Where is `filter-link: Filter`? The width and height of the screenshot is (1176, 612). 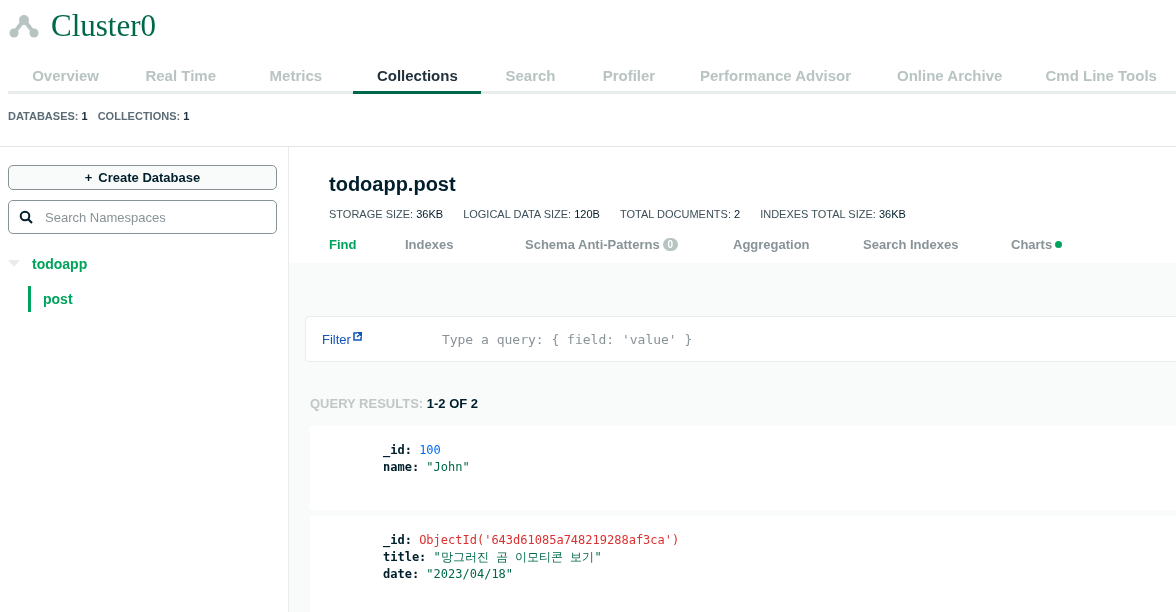
filter-link: Filter is located at coordinates (342, 339).